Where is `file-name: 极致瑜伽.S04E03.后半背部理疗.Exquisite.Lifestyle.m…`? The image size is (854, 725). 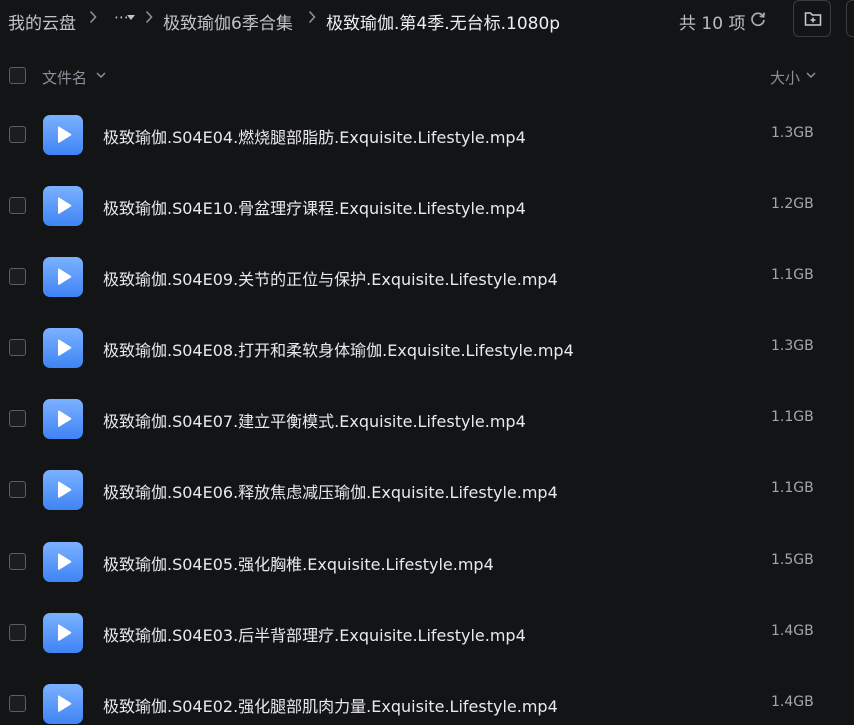 file-name: 极致瑜伽.S04E03.后半背部理疗.Exquisite.Lifestyle.m… is located at coordinates (314, 634).